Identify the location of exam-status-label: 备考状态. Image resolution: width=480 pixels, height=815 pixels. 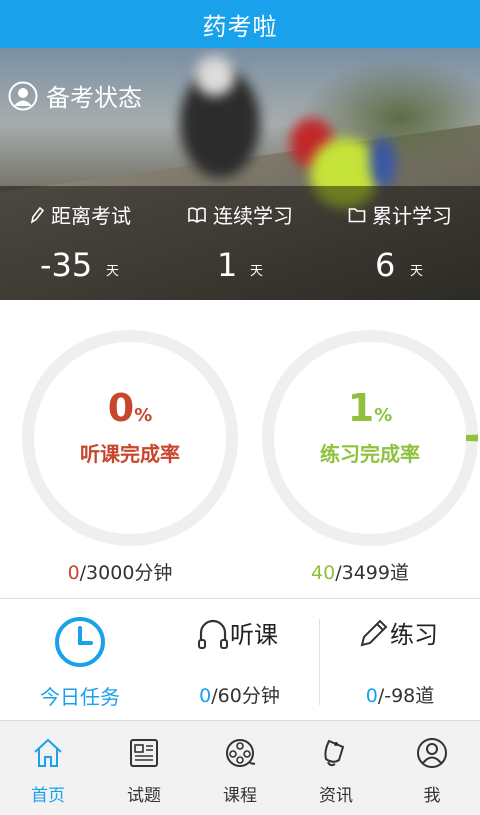
(94, 98).